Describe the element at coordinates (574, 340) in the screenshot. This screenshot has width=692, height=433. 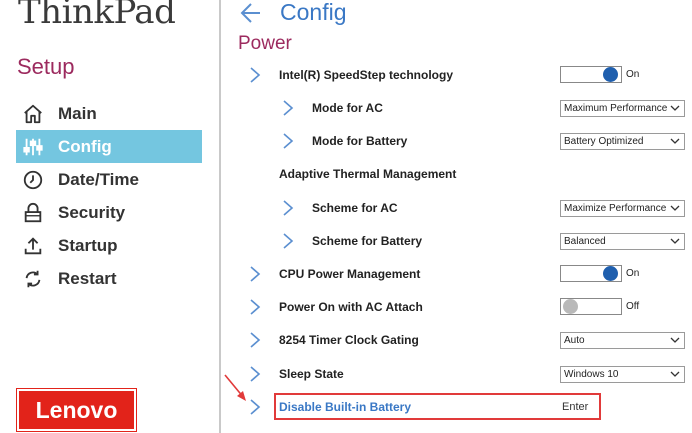
I see `select-value: Auto` at that location.